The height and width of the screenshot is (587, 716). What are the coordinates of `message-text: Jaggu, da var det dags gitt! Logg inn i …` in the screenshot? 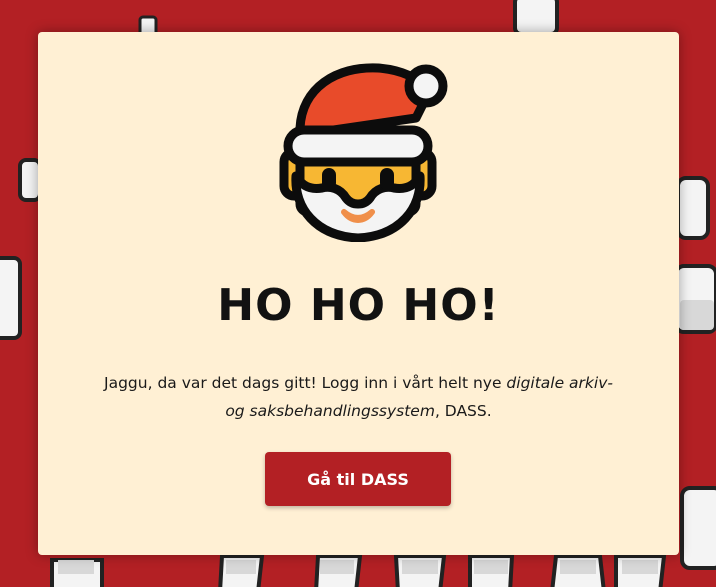 It's located at (305, 383).